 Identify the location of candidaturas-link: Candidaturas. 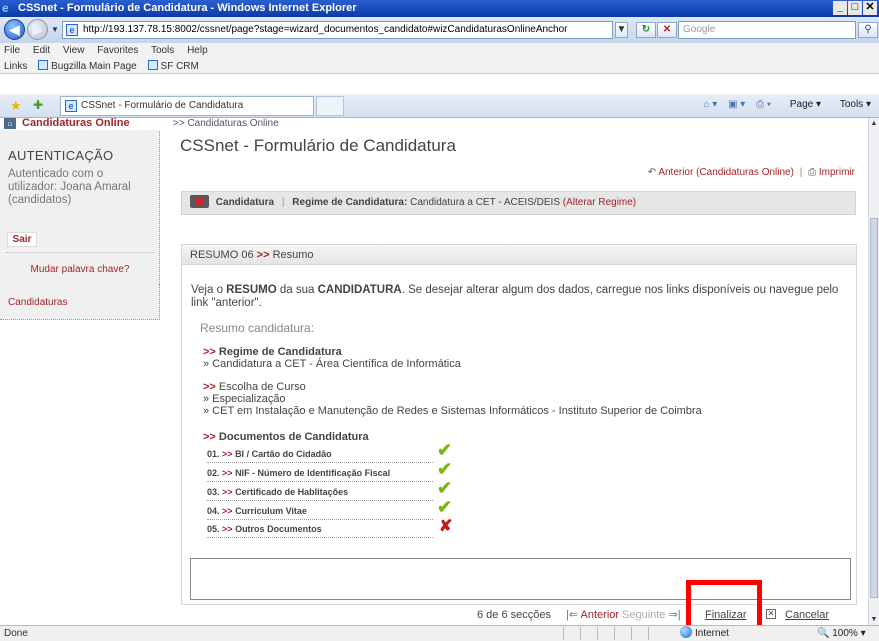
(37, 302).